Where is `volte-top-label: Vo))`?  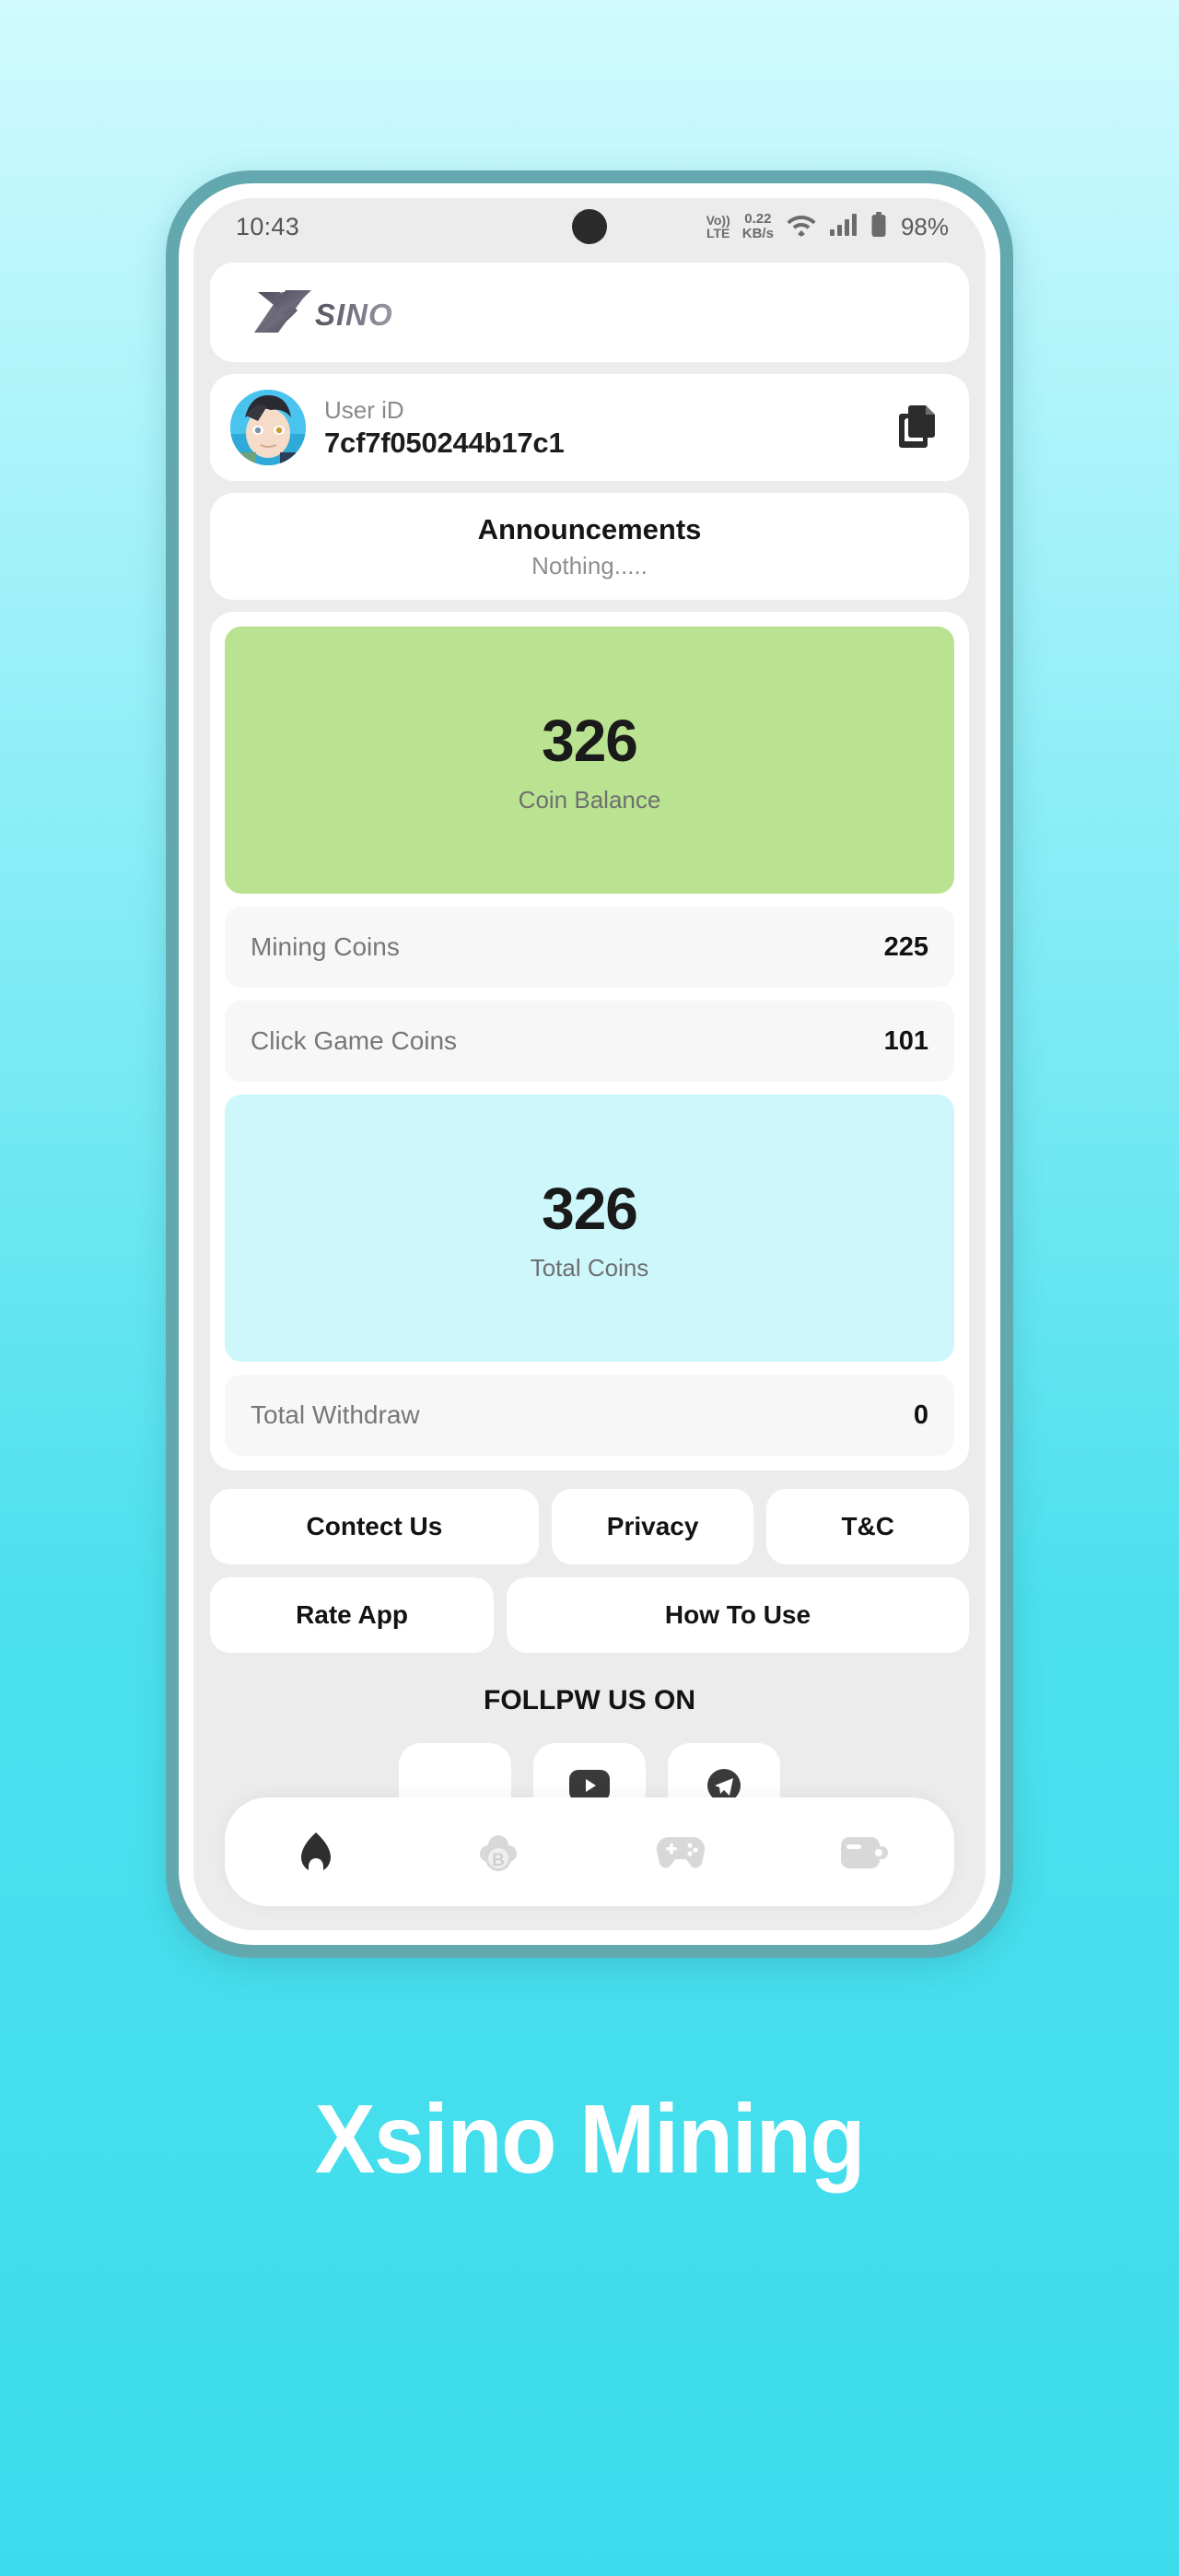
volte-top-label: Vo)) is located at coordinates (718, 220).